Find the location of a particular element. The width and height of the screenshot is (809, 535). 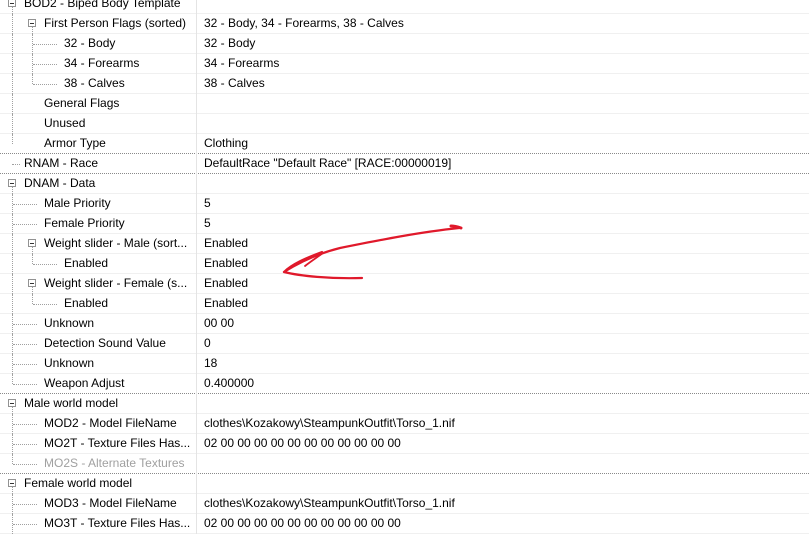

tree-row-weight-slider-male: Weight slider - Male (sort... Enabled is located at coordinates (404, 244).